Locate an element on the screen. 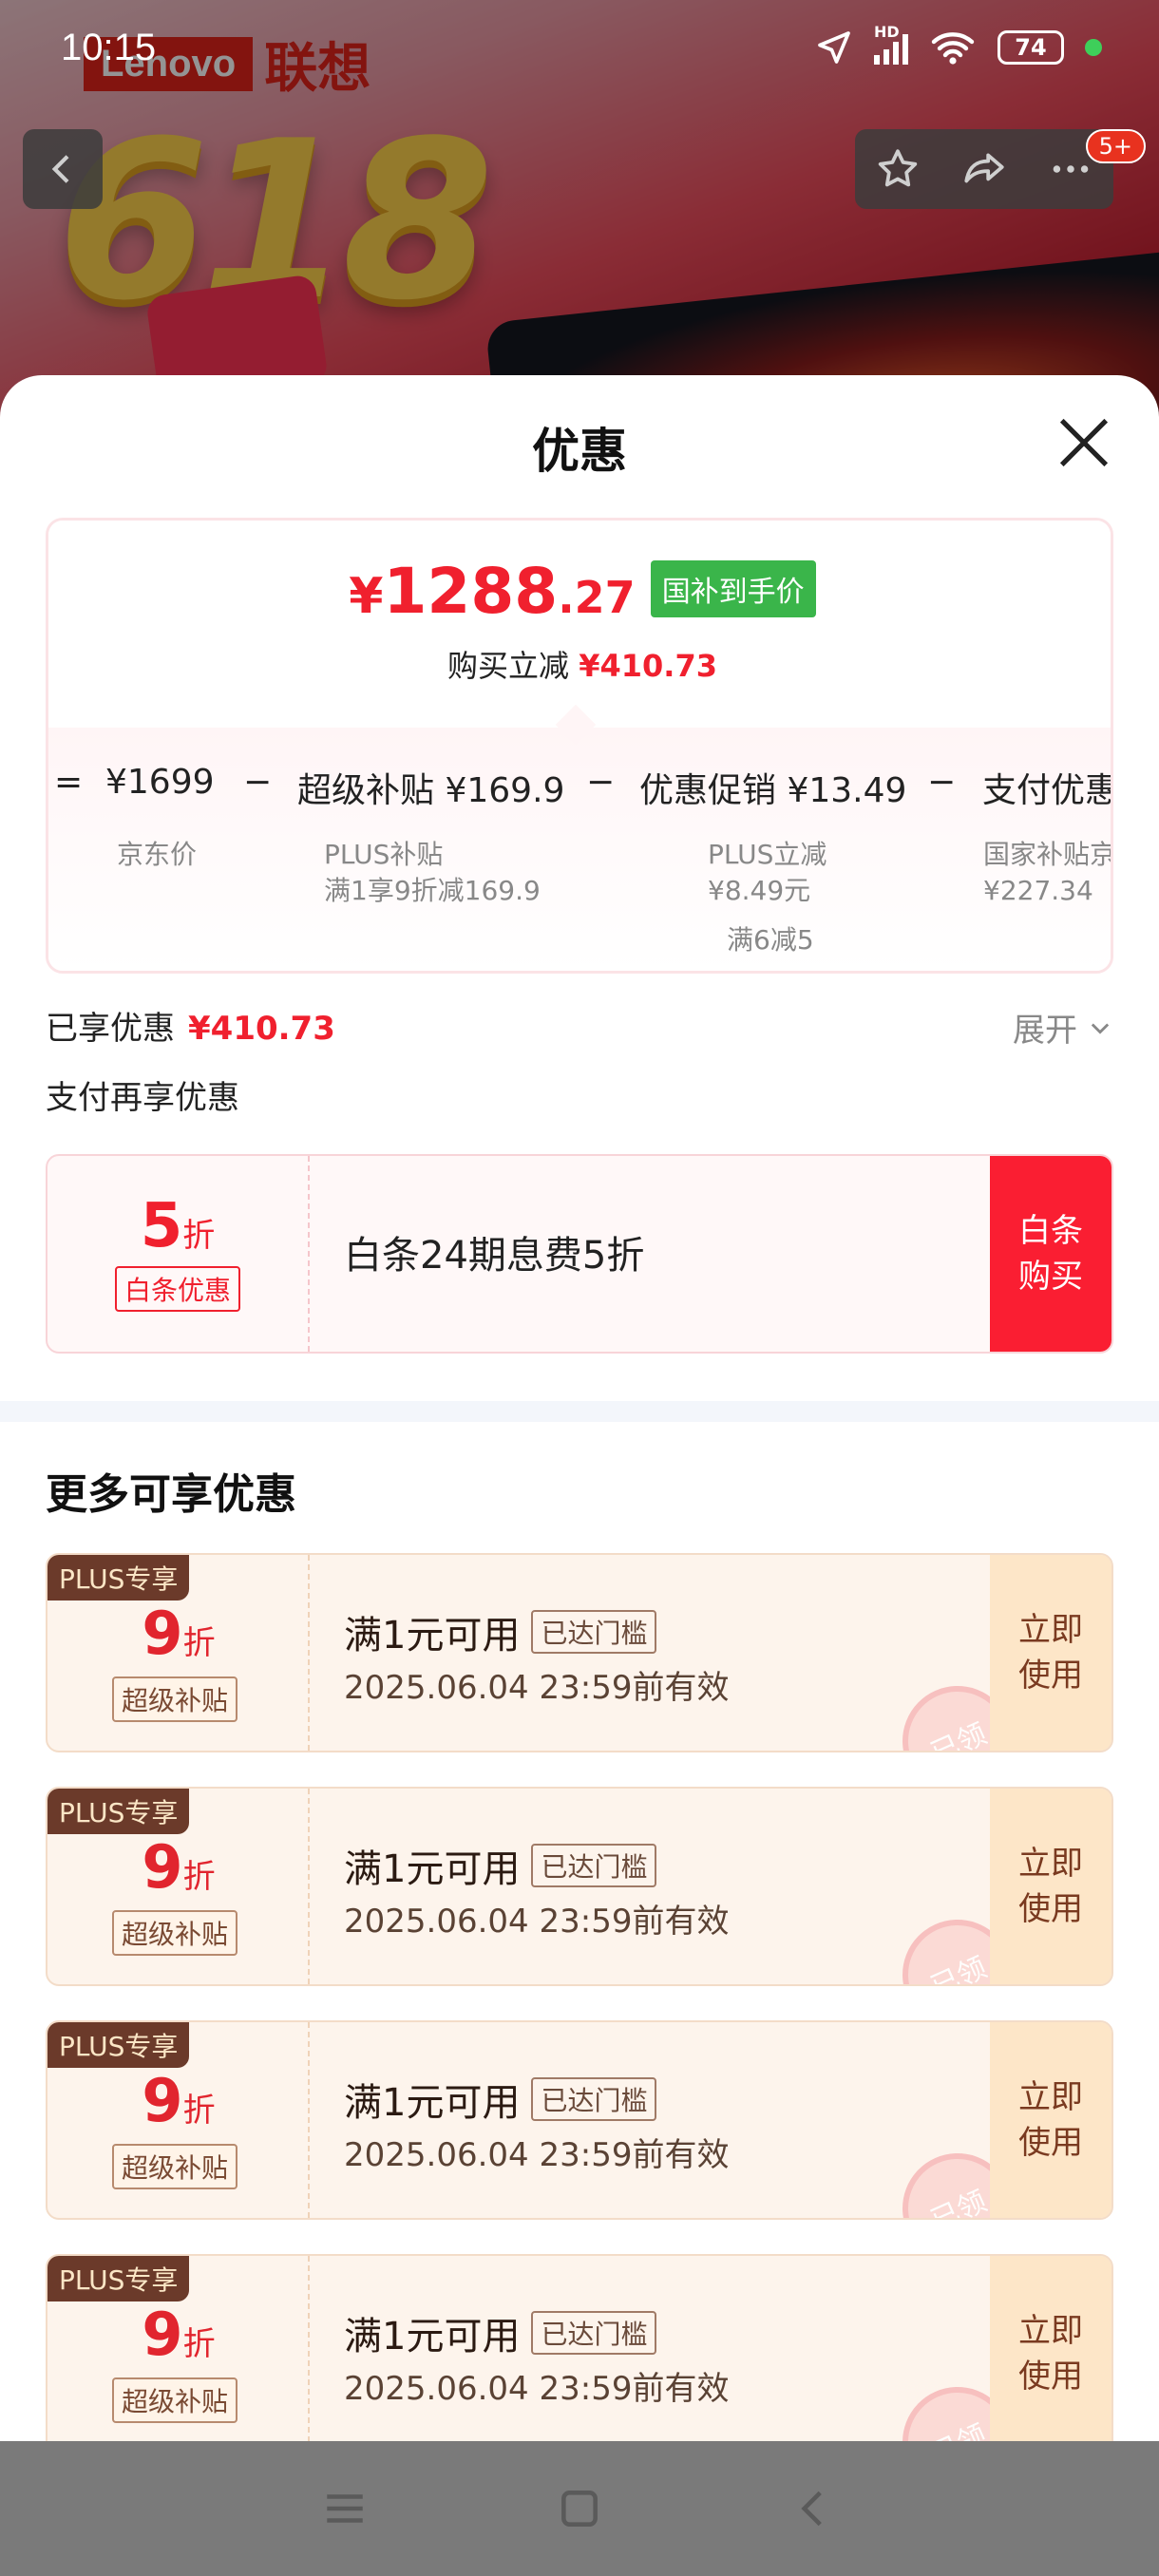 Image resolution: width=1159 pixels, height=2576 pixels. subsidy-item: 超级补贴 ¥169.9 is located at coordinates (431, 790).